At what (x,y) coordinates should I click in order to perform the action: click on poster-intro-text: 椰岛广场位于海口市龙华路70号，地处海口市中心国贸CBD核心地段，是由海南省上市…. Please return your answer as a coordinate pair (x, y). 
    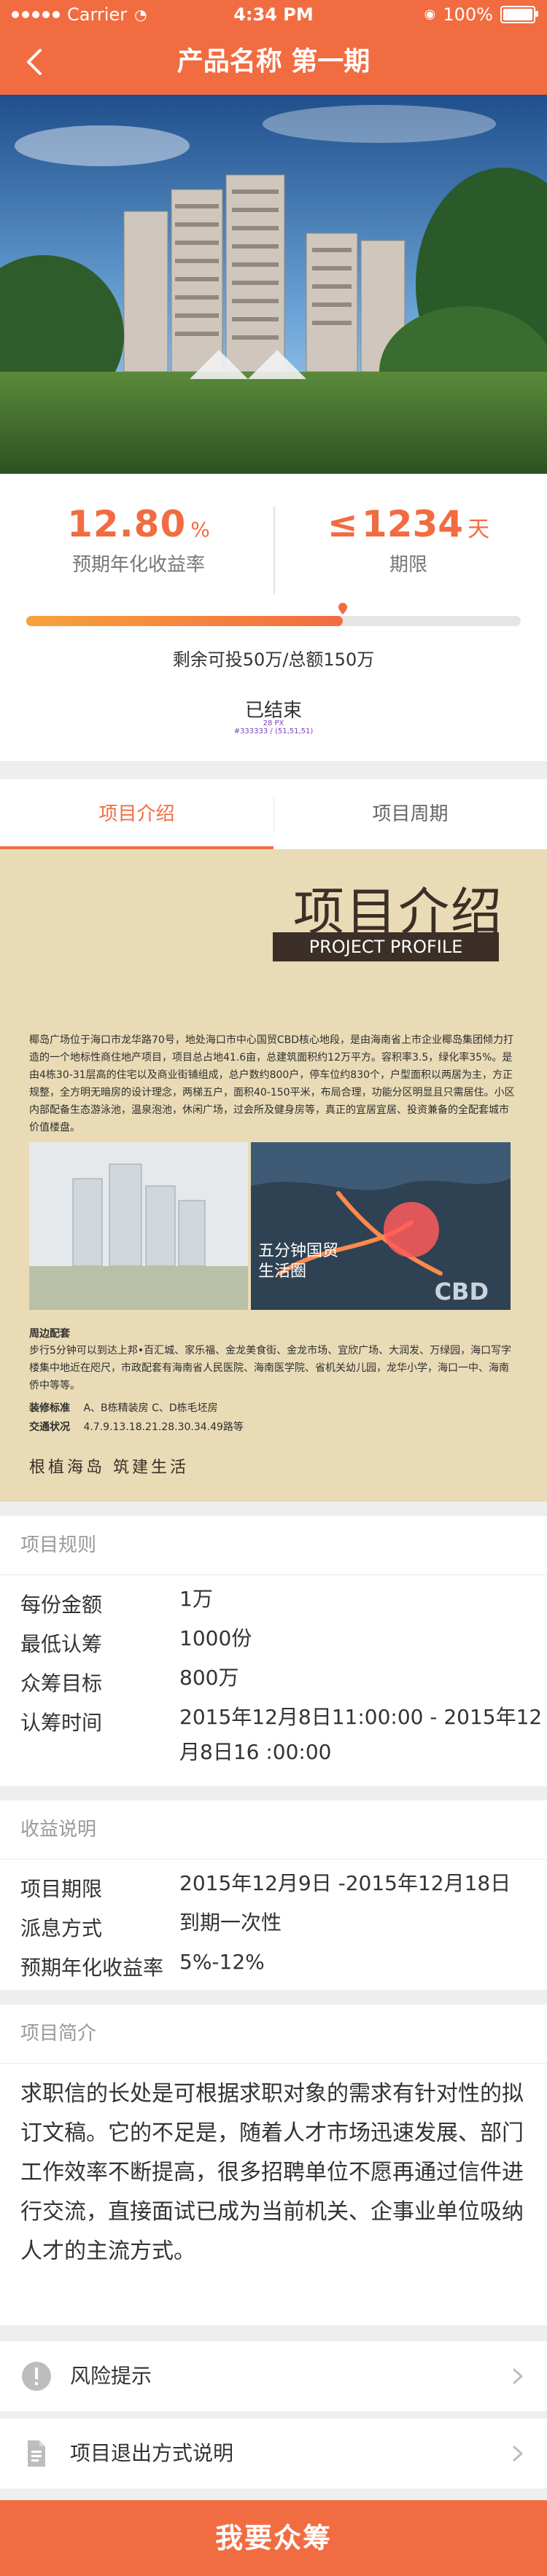
    Looking at the image, I should click on (272, 1083).